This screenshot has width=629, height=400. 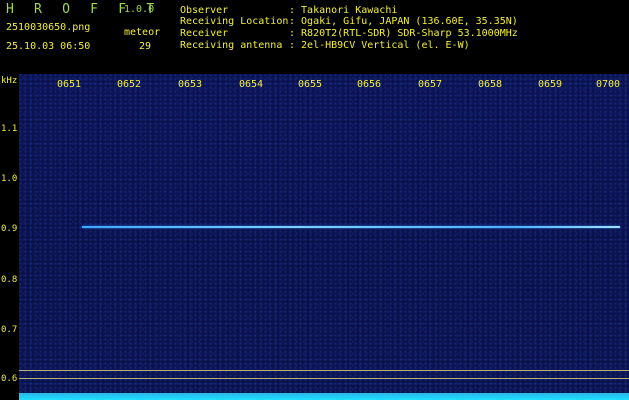 What do you see at coordinates (608, 84) in the screenshot?
I see `time-tick-0700: 0700` at bounding box center [608, 84].